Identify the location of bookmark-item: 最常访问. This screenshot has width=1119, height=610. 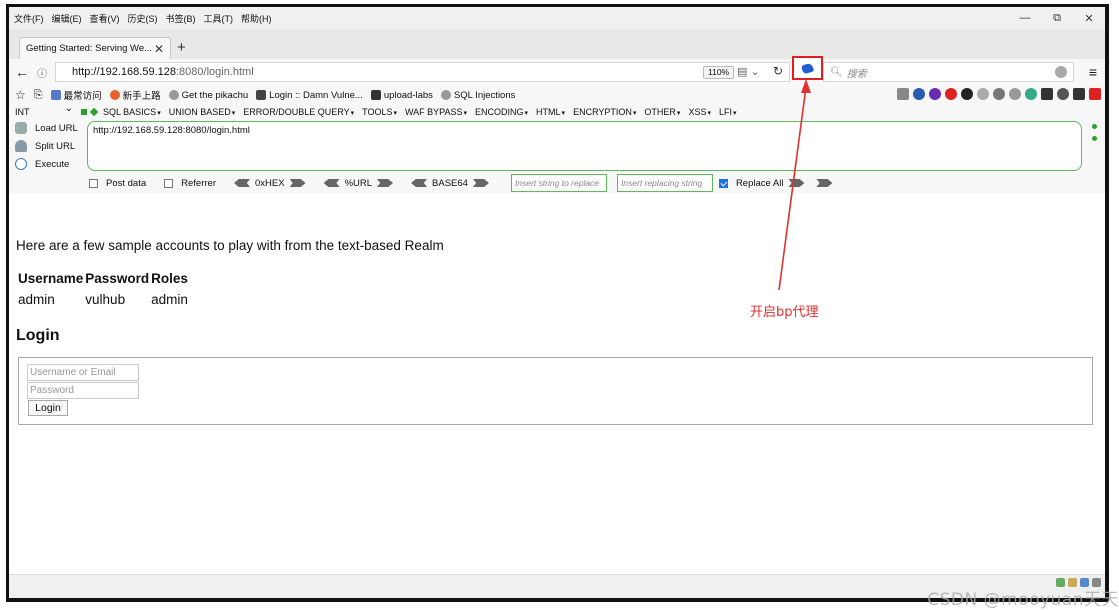
(76, 95).